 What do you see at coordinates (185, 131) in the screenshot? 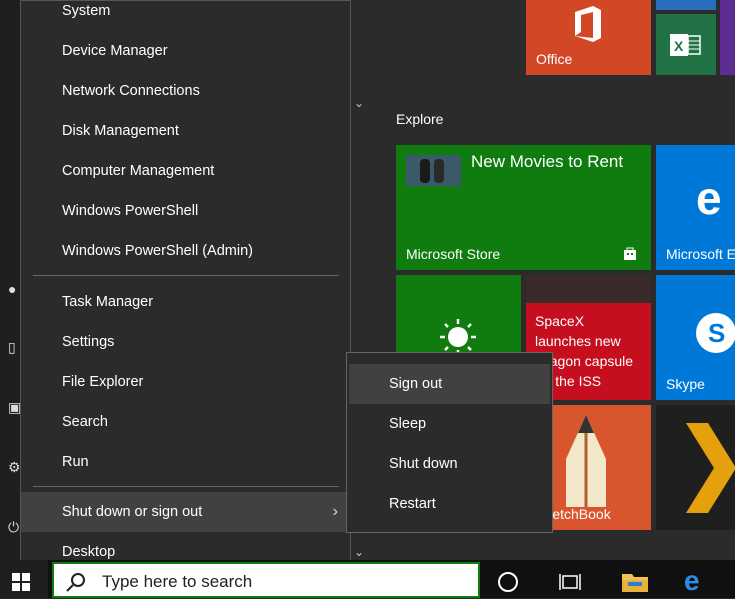
I see `menu-item-disk-management: Disk Management` at bounding box center [185, 131].